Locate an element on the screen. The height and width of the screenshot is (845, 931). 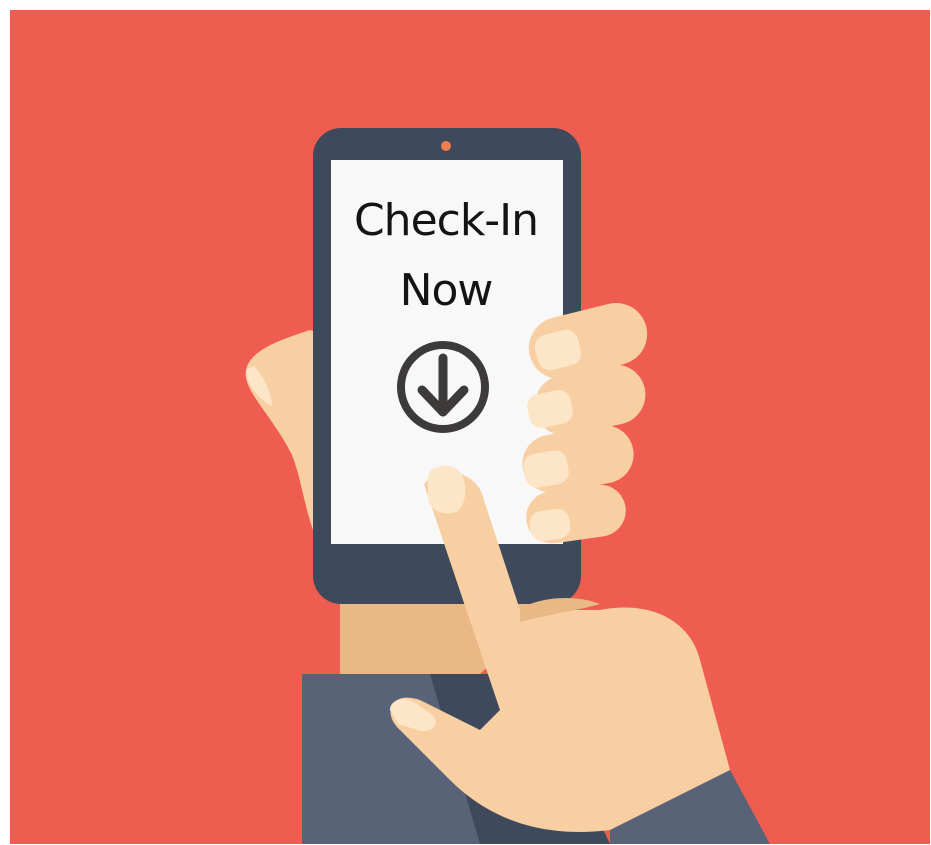
arrow-down-circle-icon is located at coordinates (443, 387).